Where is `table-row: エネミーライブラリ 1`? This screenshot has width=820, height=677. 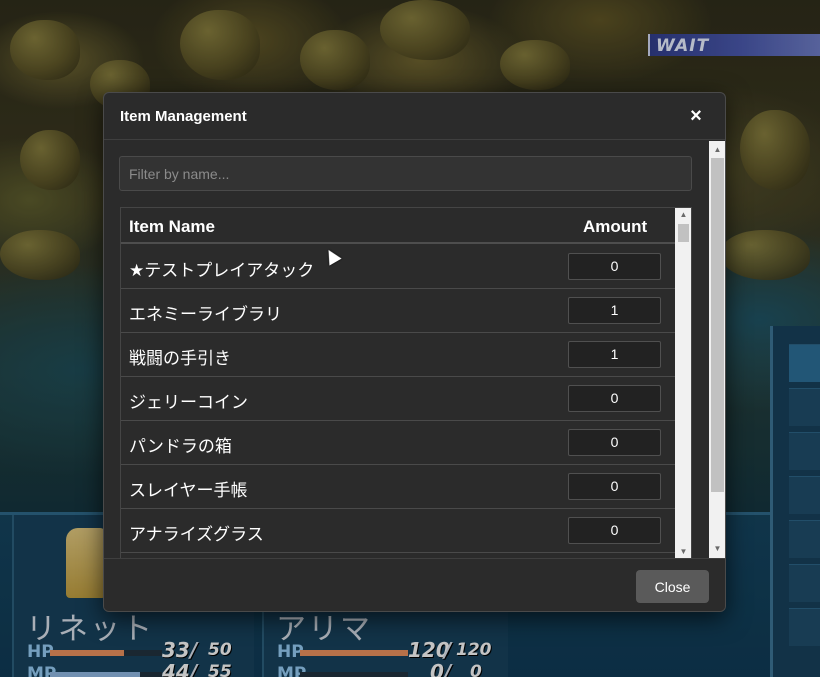 table-row: エネミーライブラリ 1 is located at coordinates (398, 311).